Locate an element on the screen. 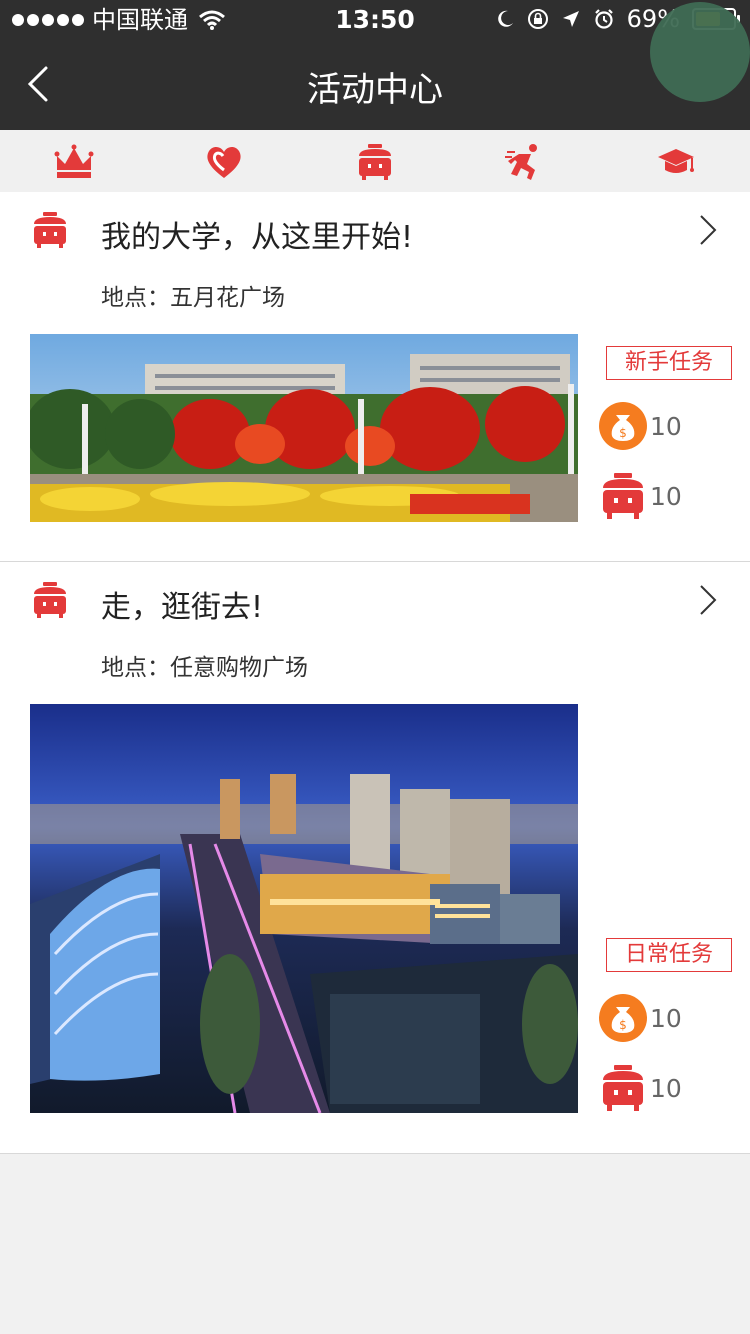 The width and height of the screenshot is (750, 1334). status-bar: 中国联通 13:50 69% is located at coordinates (375, 20).